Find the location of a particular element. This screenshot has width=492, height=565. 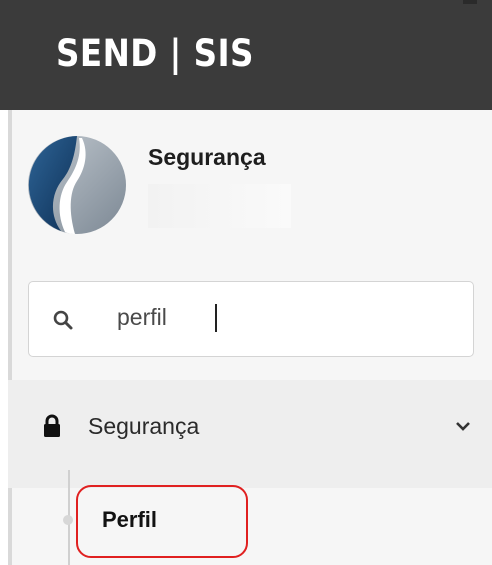

app-title: SEND | SIS is located at coordinates (155, 54).